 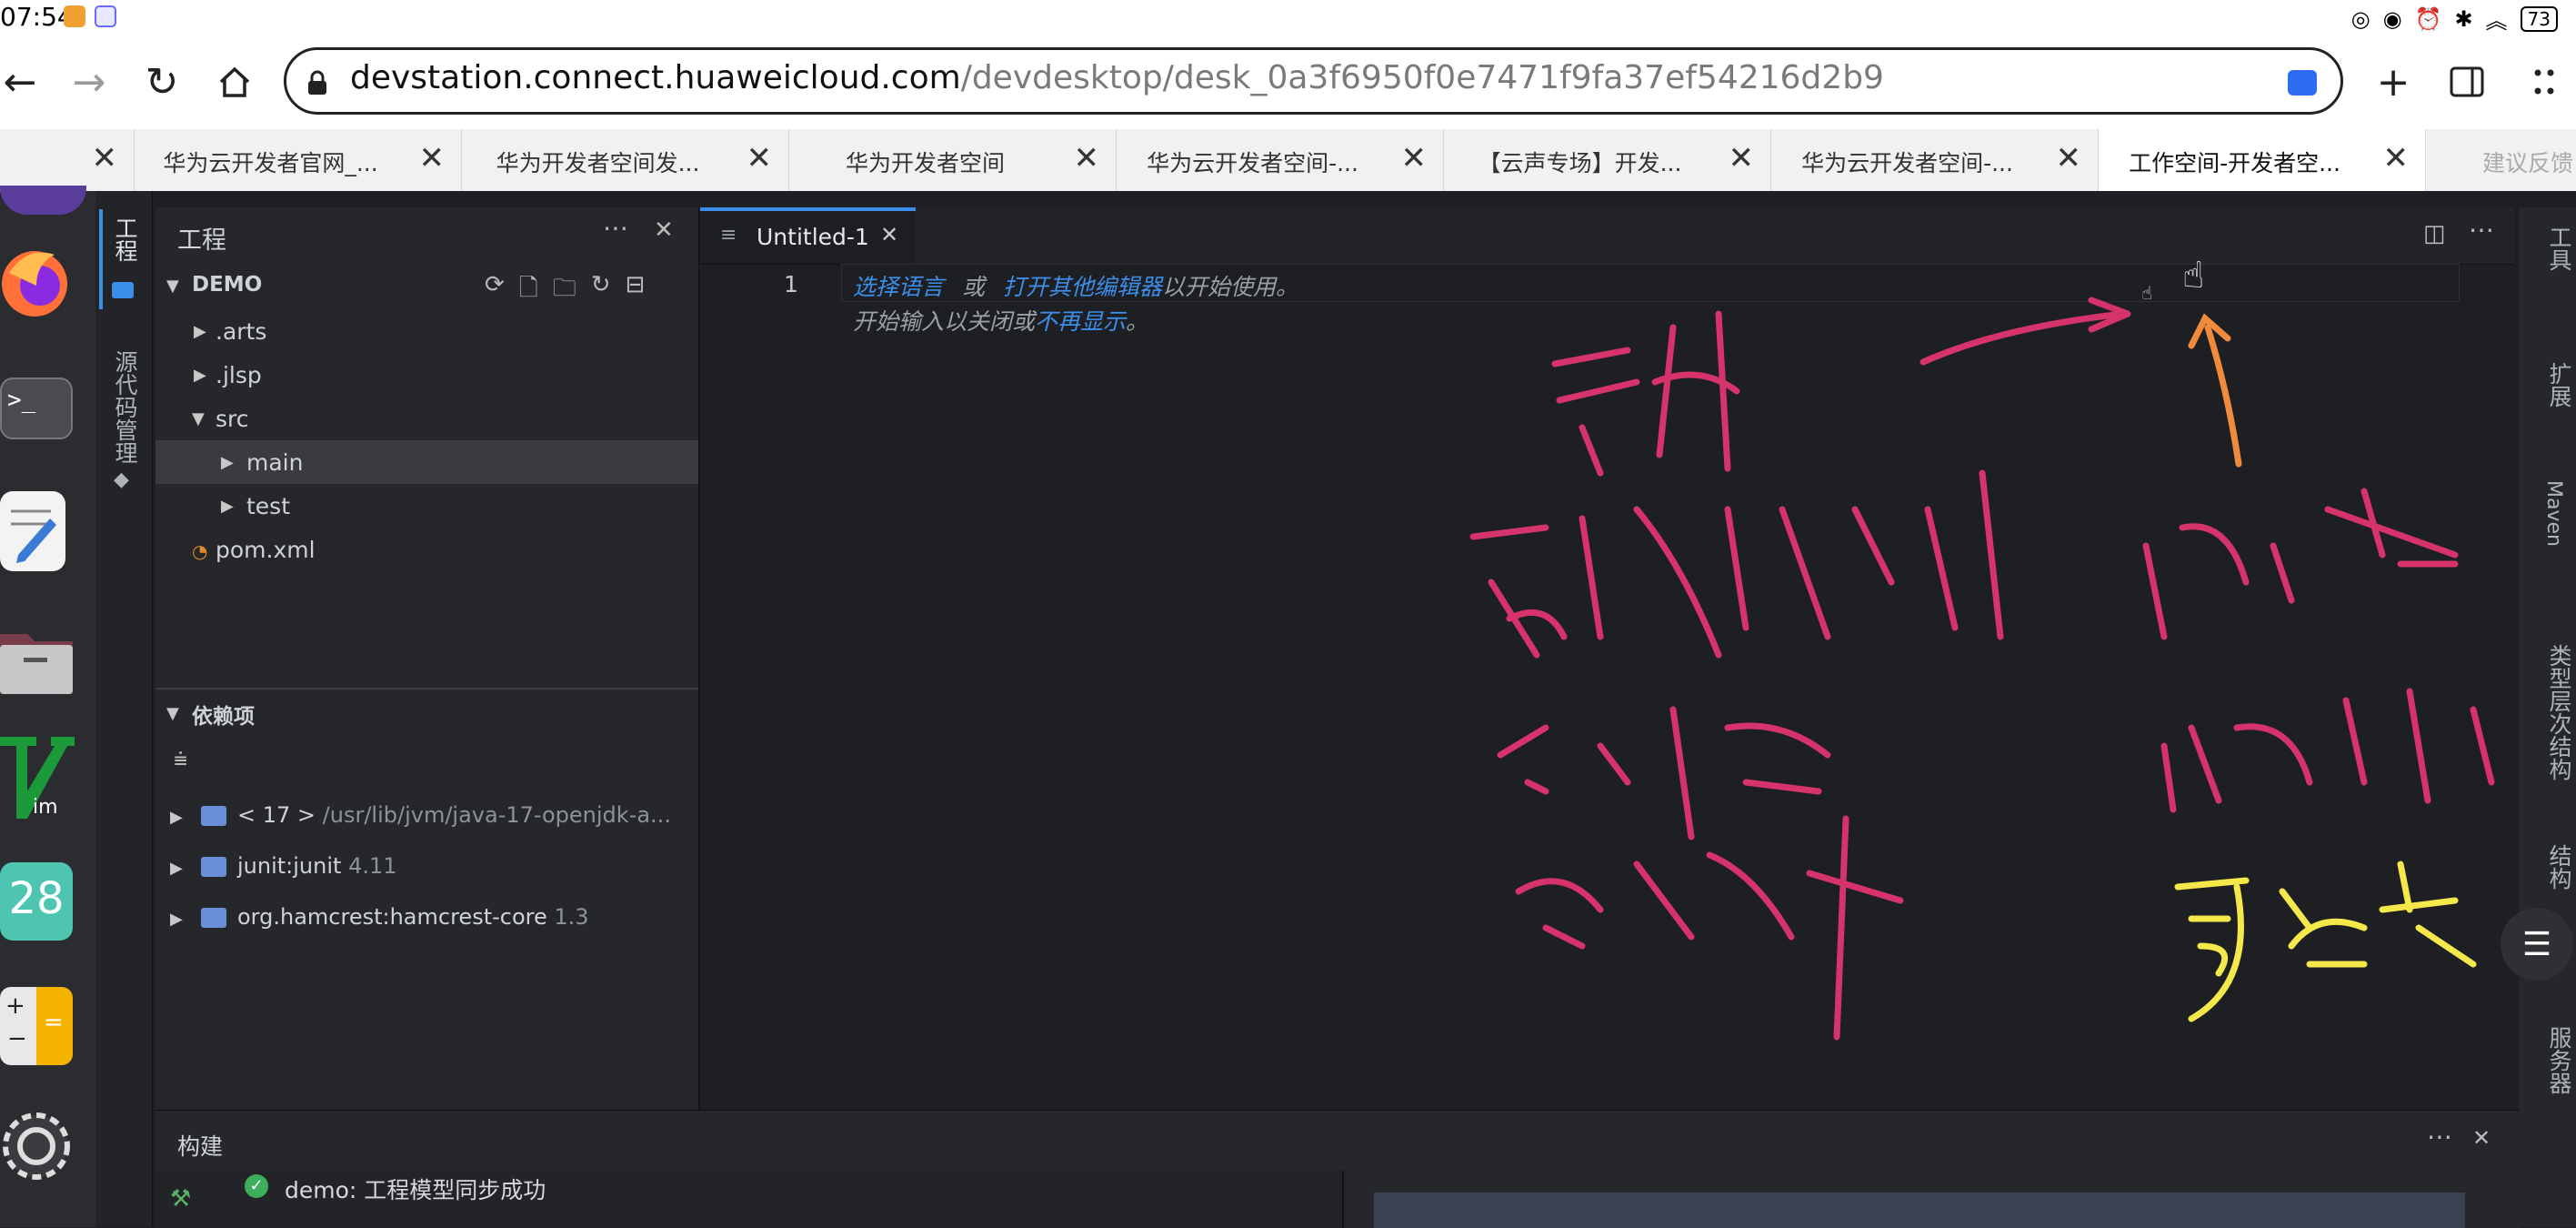 What do you see at coordinates (233, 419) in the screenshot?
I see `tree-item: src` at bounding box center [233, 419].